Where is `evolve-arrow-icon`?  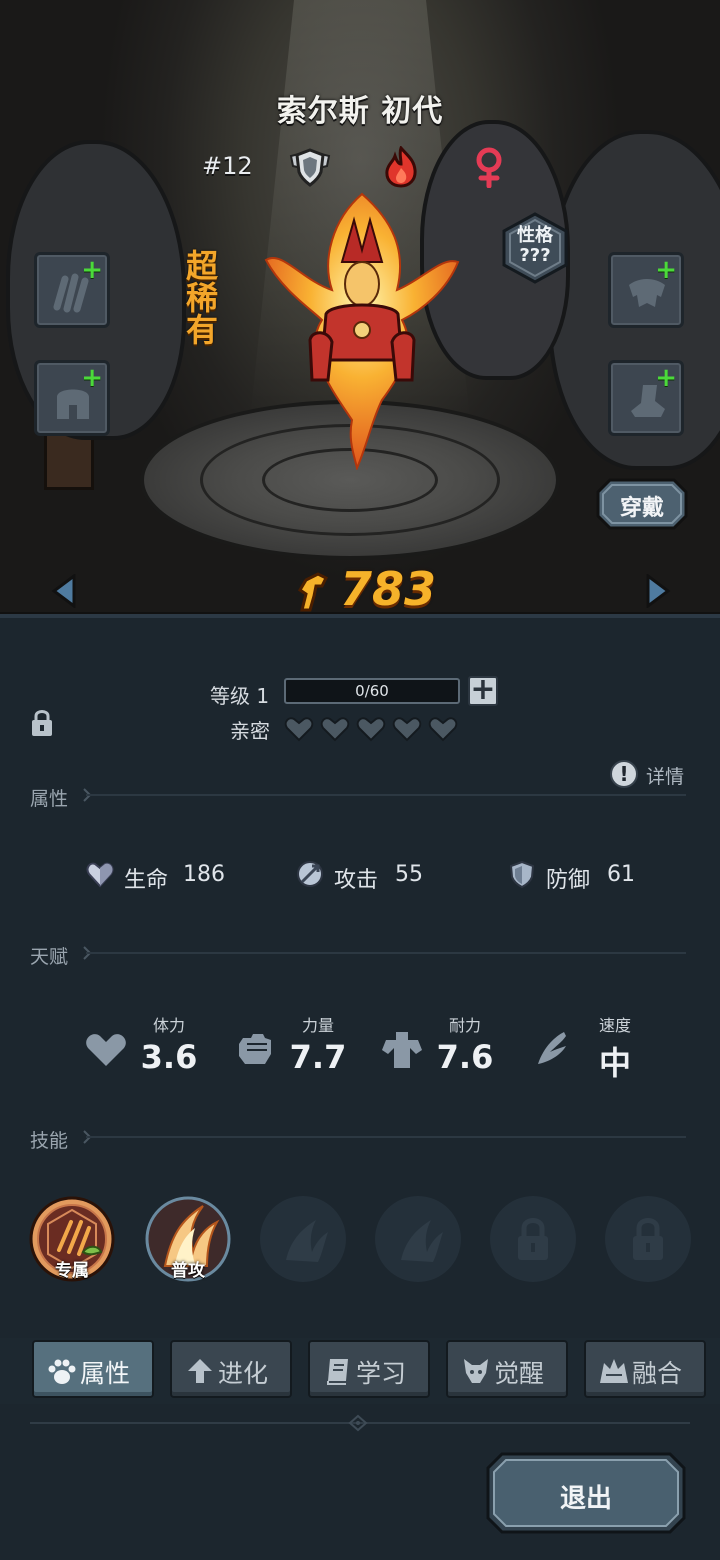
evolve-arrow-icon is located at coordinates (200, 1371).